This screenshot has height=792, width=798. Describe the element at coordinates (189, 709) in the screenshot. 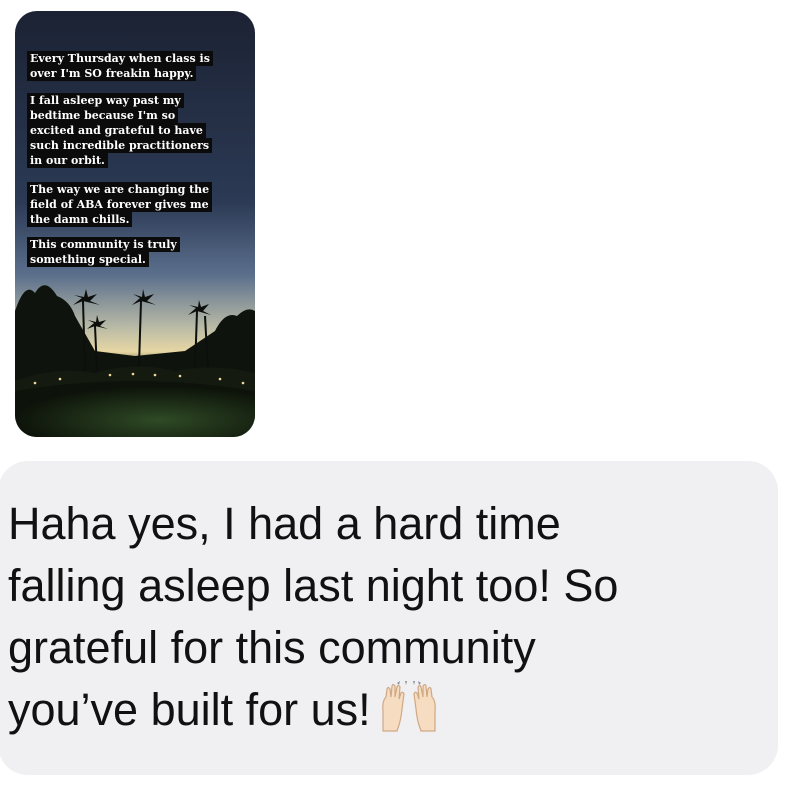

I see `message-line: you’ve built for us!` at that location.